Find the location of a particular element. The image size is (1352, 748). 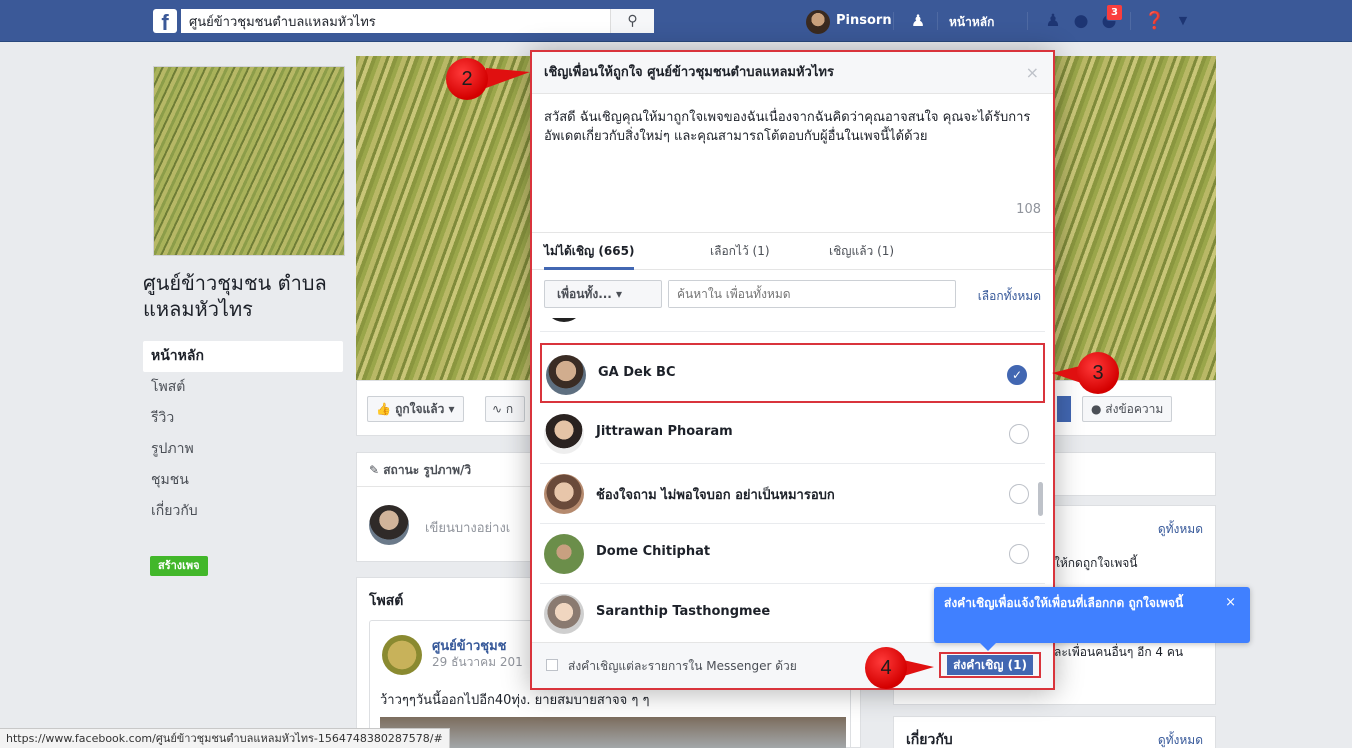

about-title: เกี่ยวกับ is located at coordinates (929, 740).